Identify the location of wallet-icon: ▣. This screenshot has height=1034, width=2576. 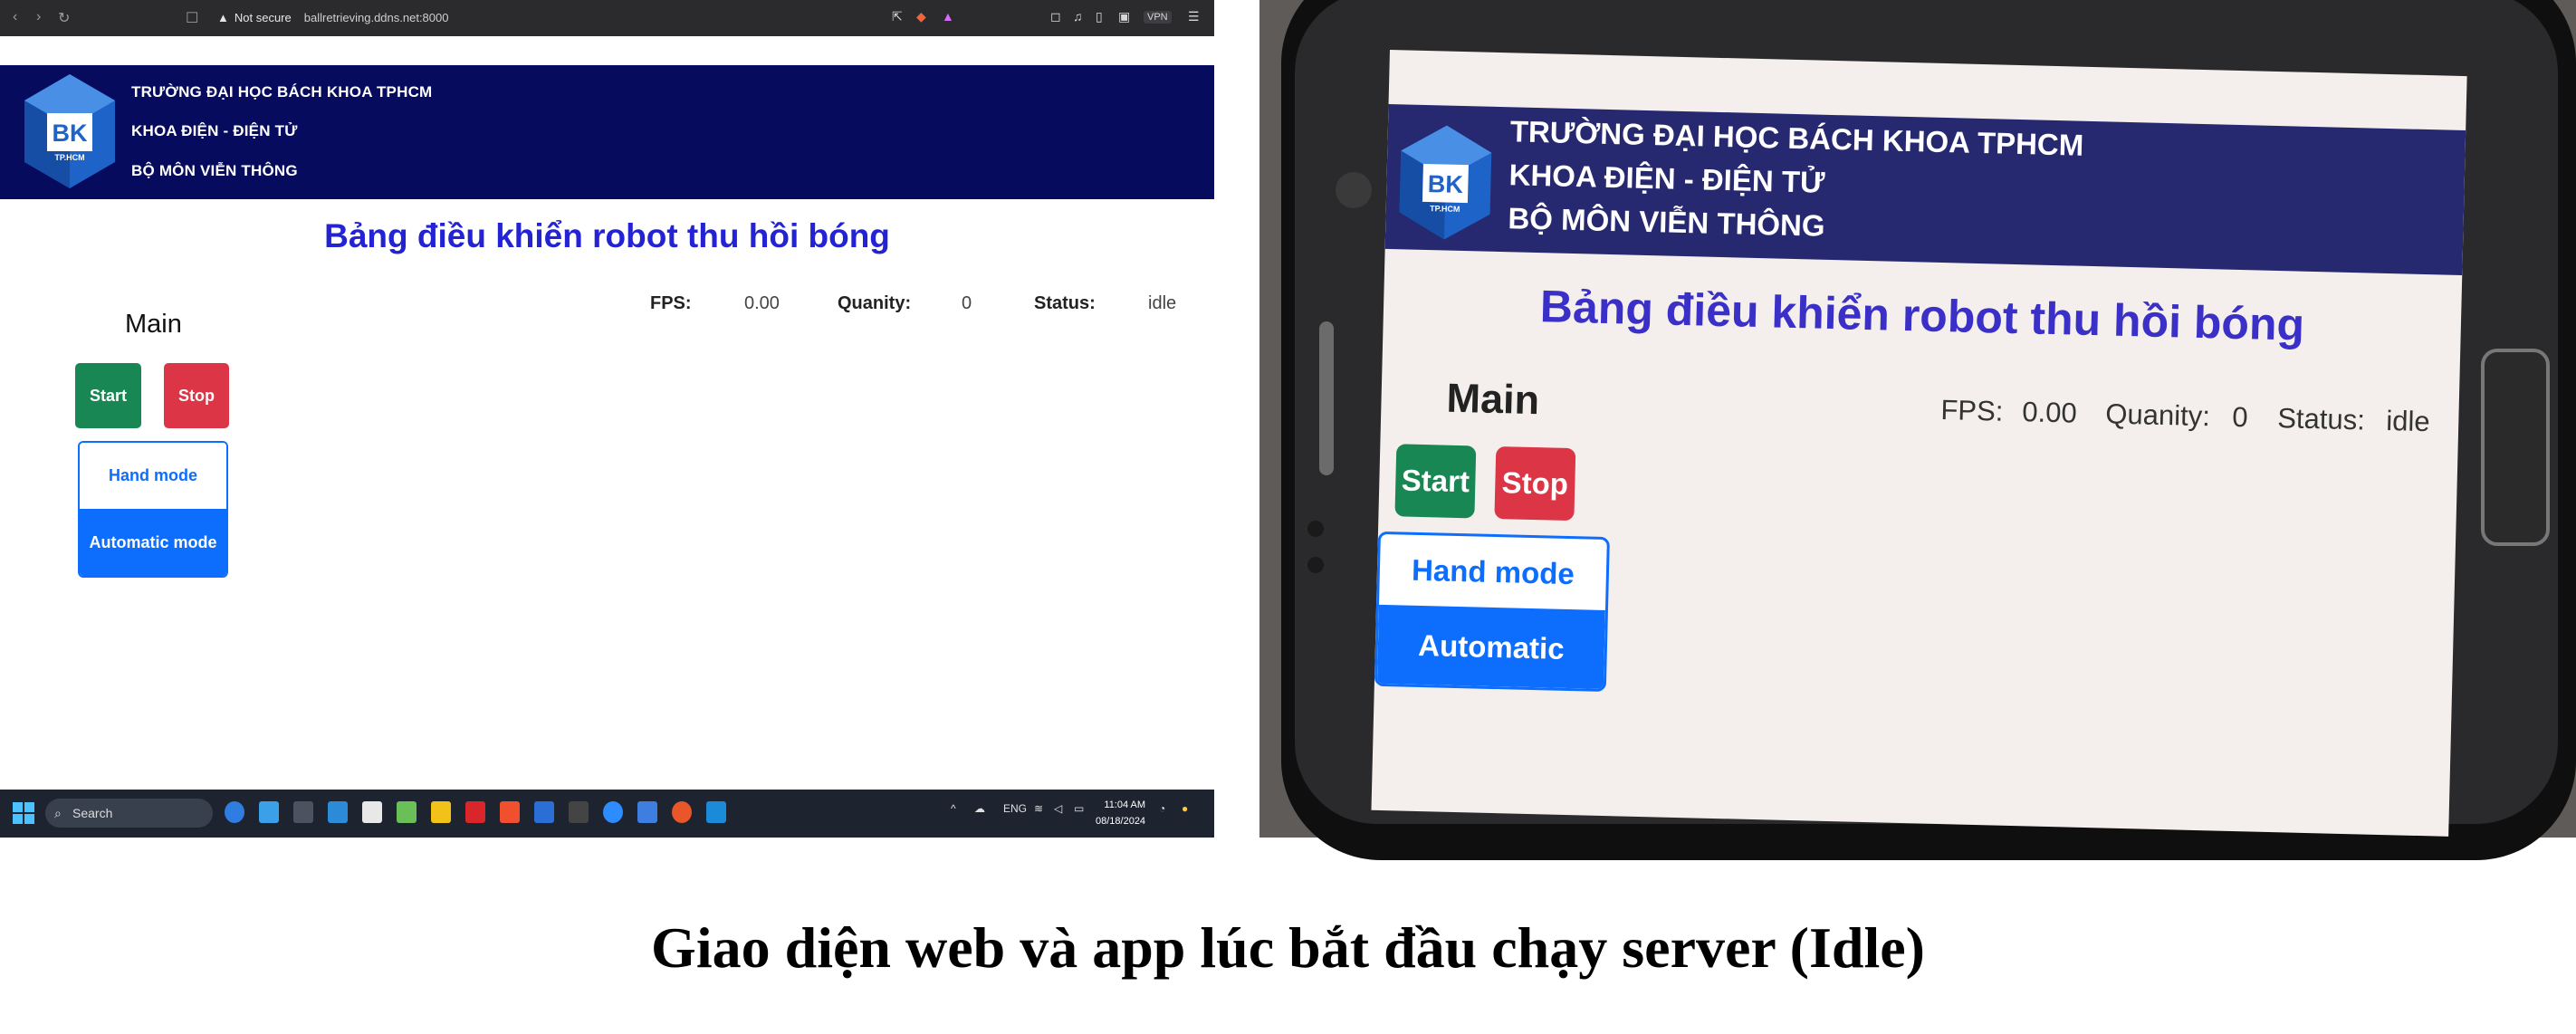
(1124, 16).